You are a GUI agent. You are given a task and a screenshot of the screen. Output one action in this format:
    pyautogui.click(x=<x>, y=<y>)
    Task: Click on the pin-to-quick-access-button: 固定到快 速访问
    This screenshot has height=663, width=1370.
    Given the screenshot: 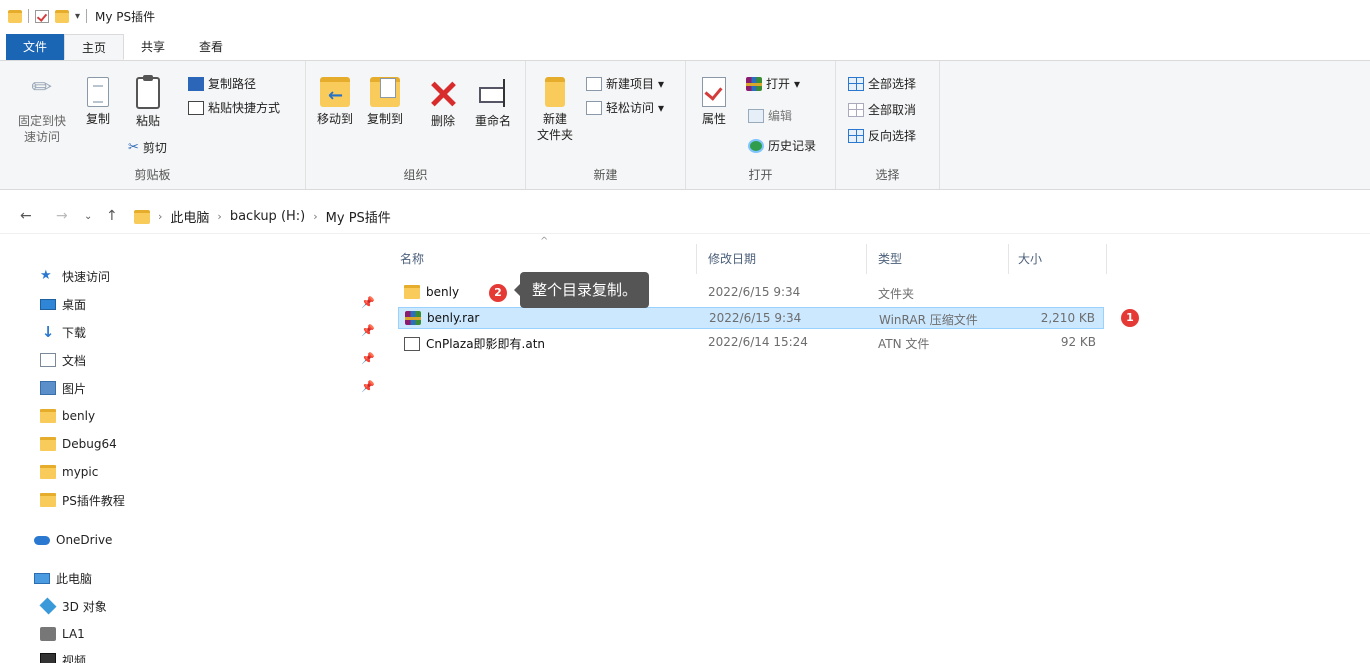 What is the action you would take?
    pyautogui.click(x=42, y=111)
    